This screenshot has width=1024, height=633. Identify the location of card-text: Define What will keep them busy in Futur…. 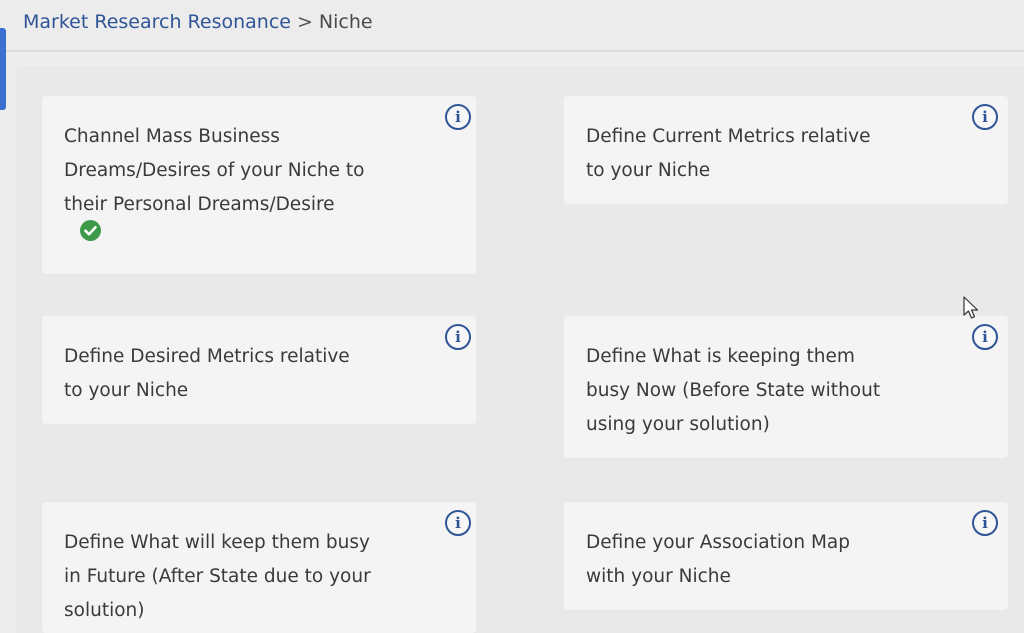
(217, 576).